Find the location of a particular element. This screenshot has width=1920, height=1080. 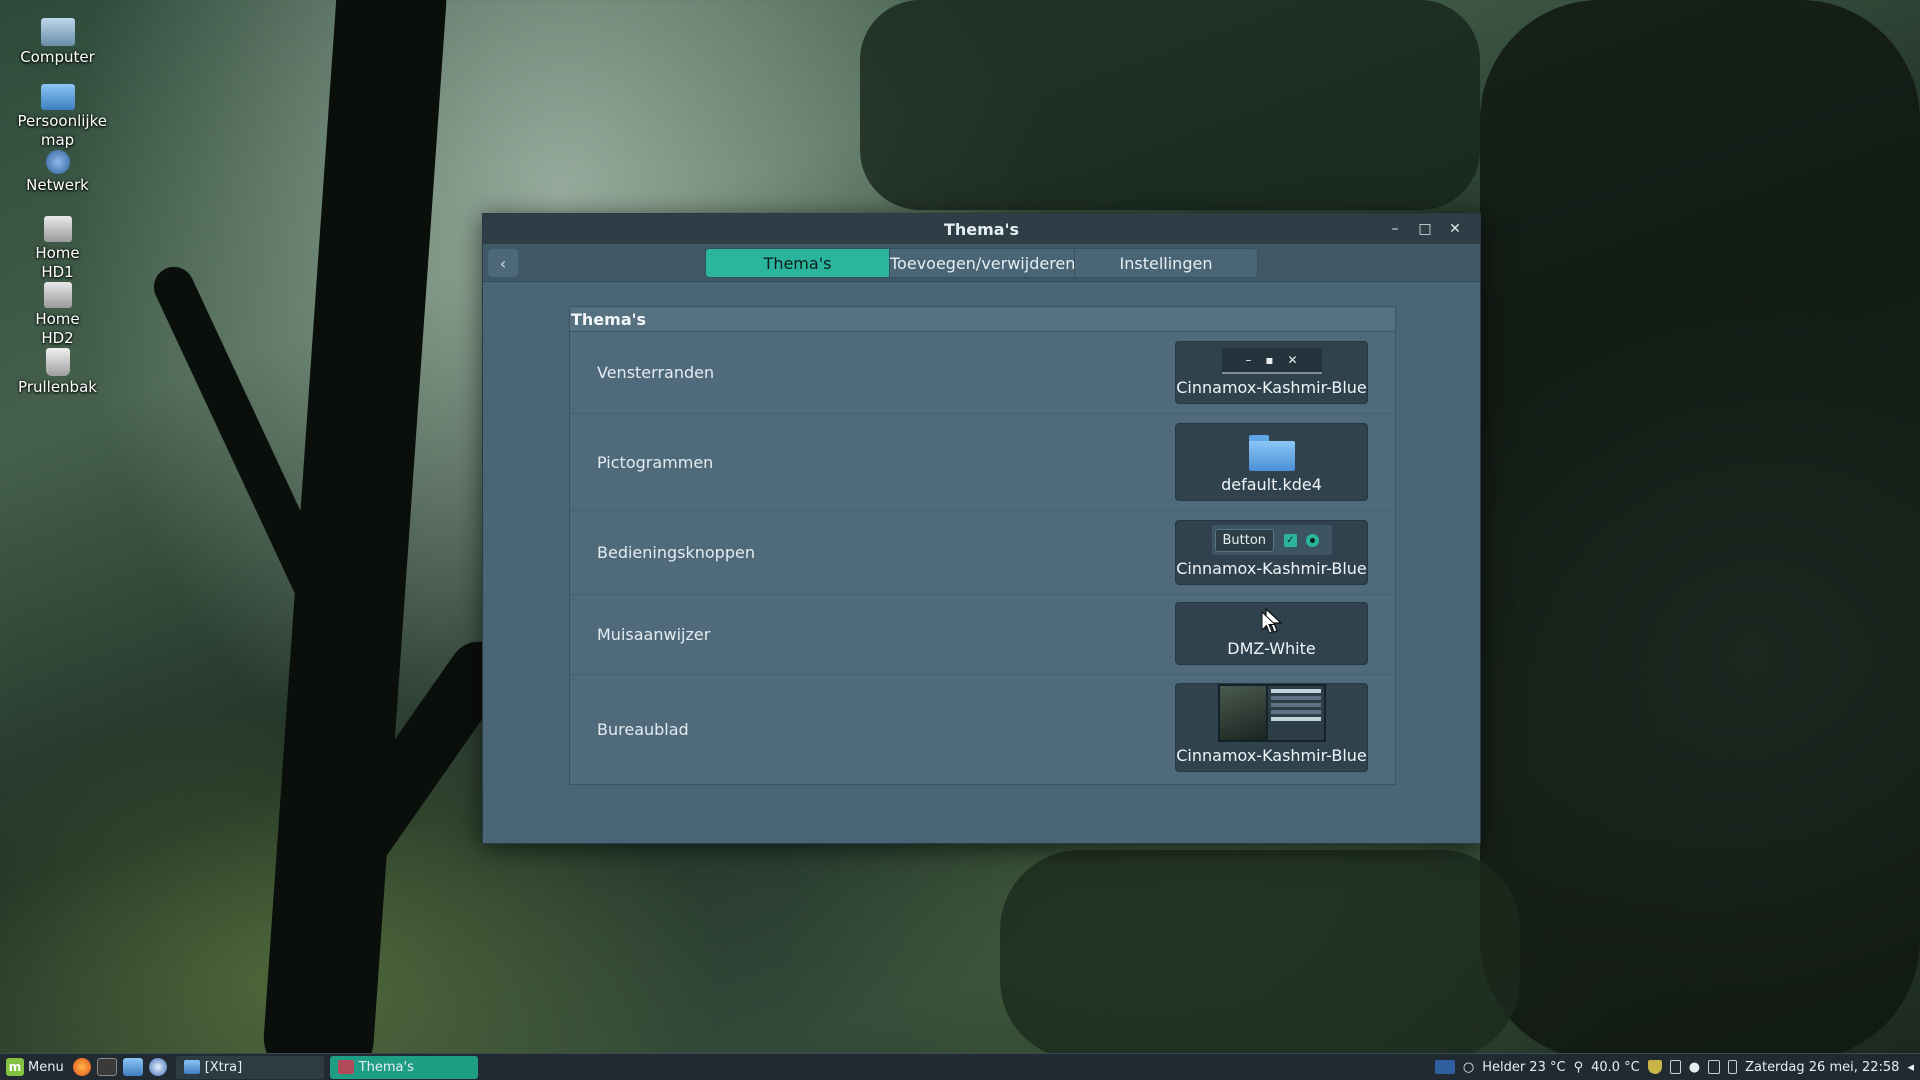

row-label: Bedieningsknoppen is located at coordinates (676, 552).